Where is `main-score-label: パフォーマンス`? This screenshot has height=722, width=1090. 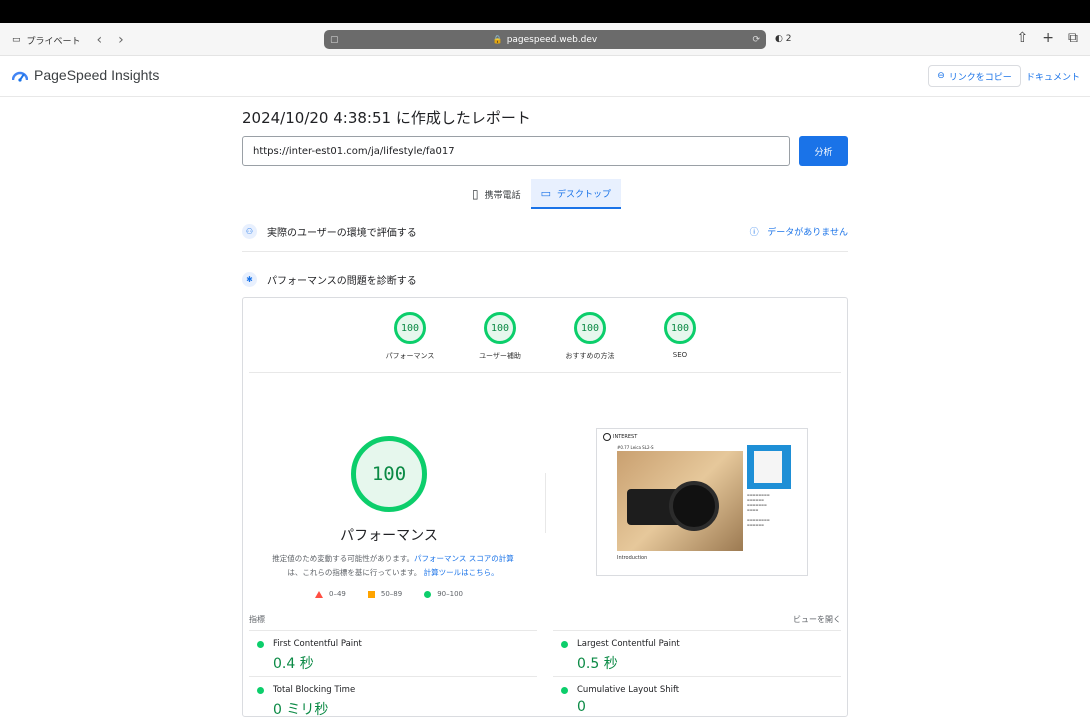 main-score-label: パフォーマンス is located at coordinates (389, 536).